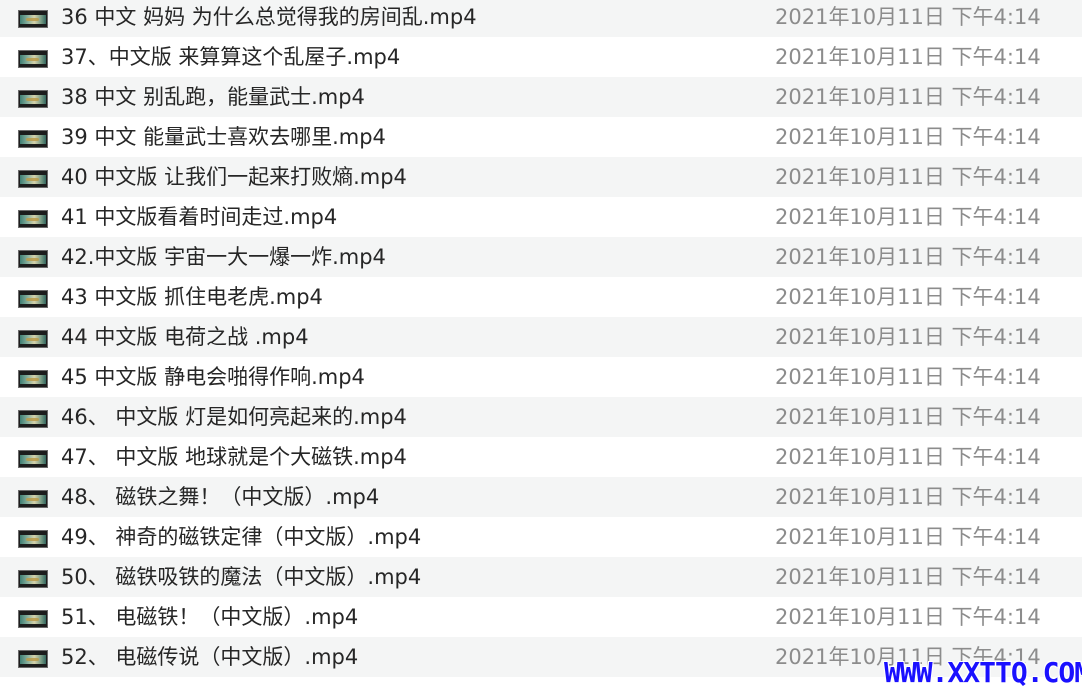 Image resolution: width=1082 pixels, height=694 pixels. Describe the element at coordinates (541, 457) in the screenshot. I see `file-row: 47、 中文版 地球就是个大磁铁.mp4 2021年10月11日 下午4:14` at that location.